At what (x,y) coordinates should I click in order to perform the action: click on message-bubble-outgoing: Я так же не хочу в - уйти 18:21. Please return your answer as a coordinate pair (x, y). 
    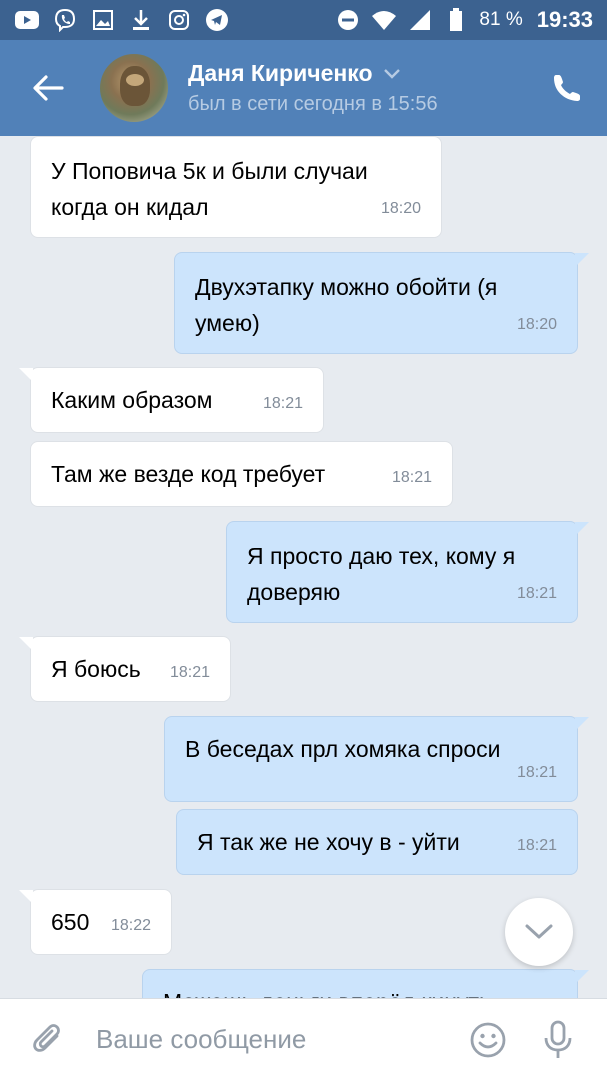
    Looking at the image, I should click on (377, 842).